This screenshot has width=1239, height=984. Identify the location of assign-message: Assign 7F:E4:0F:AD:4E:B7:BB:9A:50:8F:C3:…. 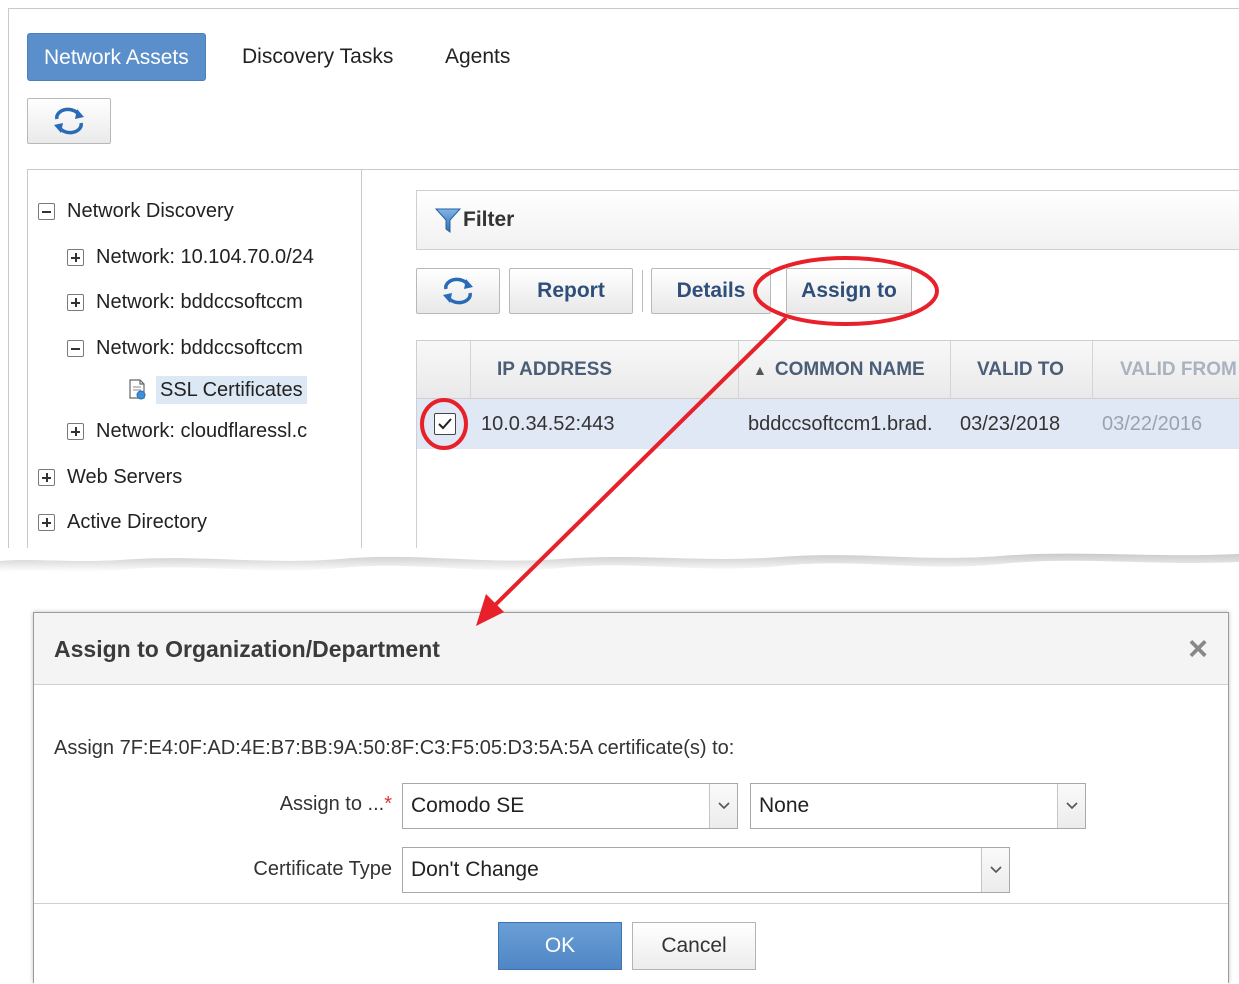
(394, 748).